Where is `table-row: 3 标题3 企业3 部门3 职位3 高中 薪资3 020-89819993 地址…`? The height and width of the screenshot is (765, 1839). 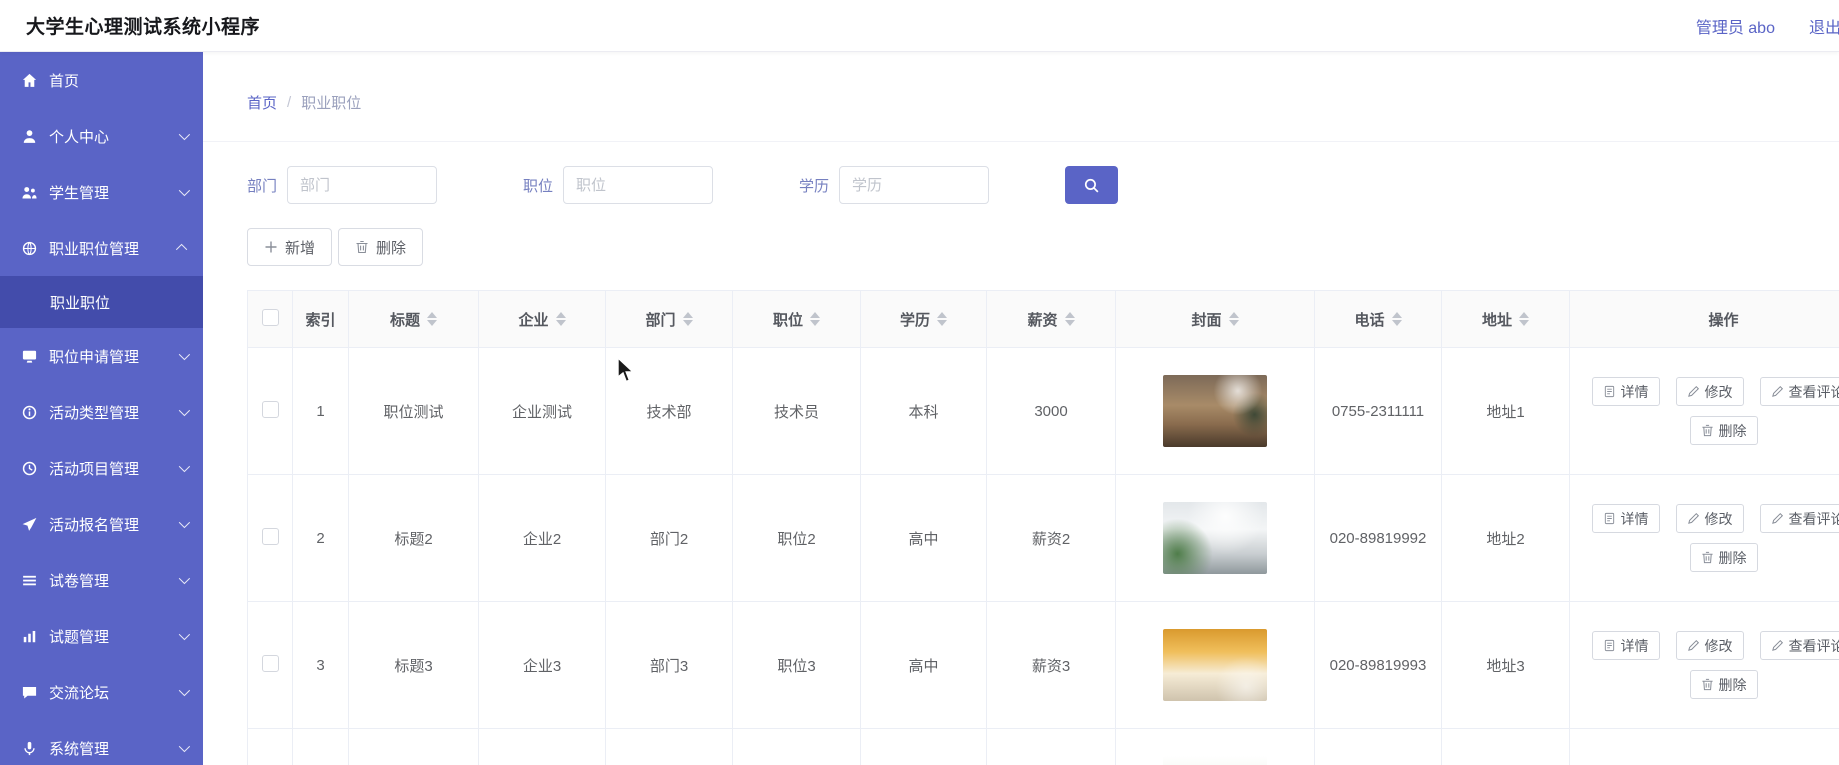 table-row: 3 标题3 企业3 部门3 职位3 高中 薪资3 020-89819993 地址… is located at coordinates (1043, 665).